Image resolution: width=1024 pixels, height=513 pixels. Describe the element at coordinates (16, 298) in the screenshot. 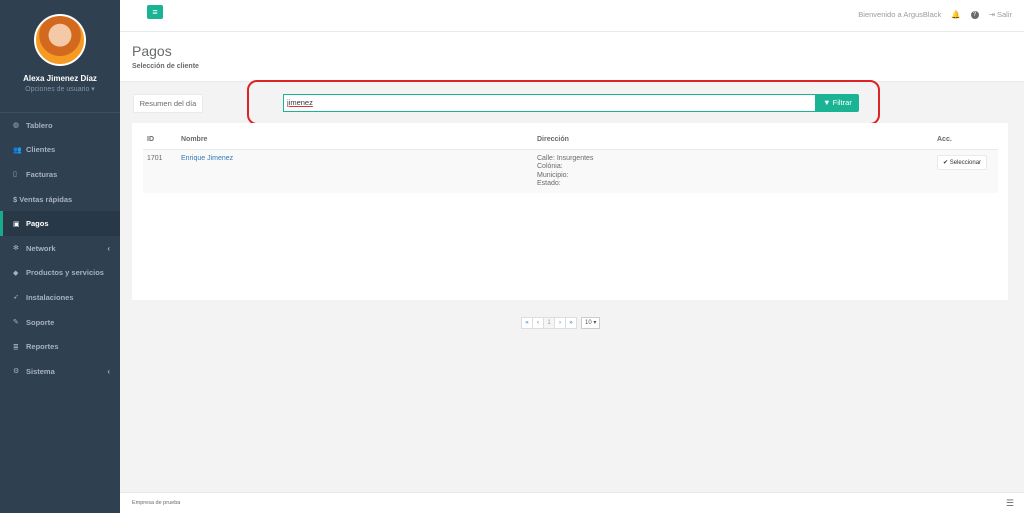

I see `rocket-icon: ➶` at that location.